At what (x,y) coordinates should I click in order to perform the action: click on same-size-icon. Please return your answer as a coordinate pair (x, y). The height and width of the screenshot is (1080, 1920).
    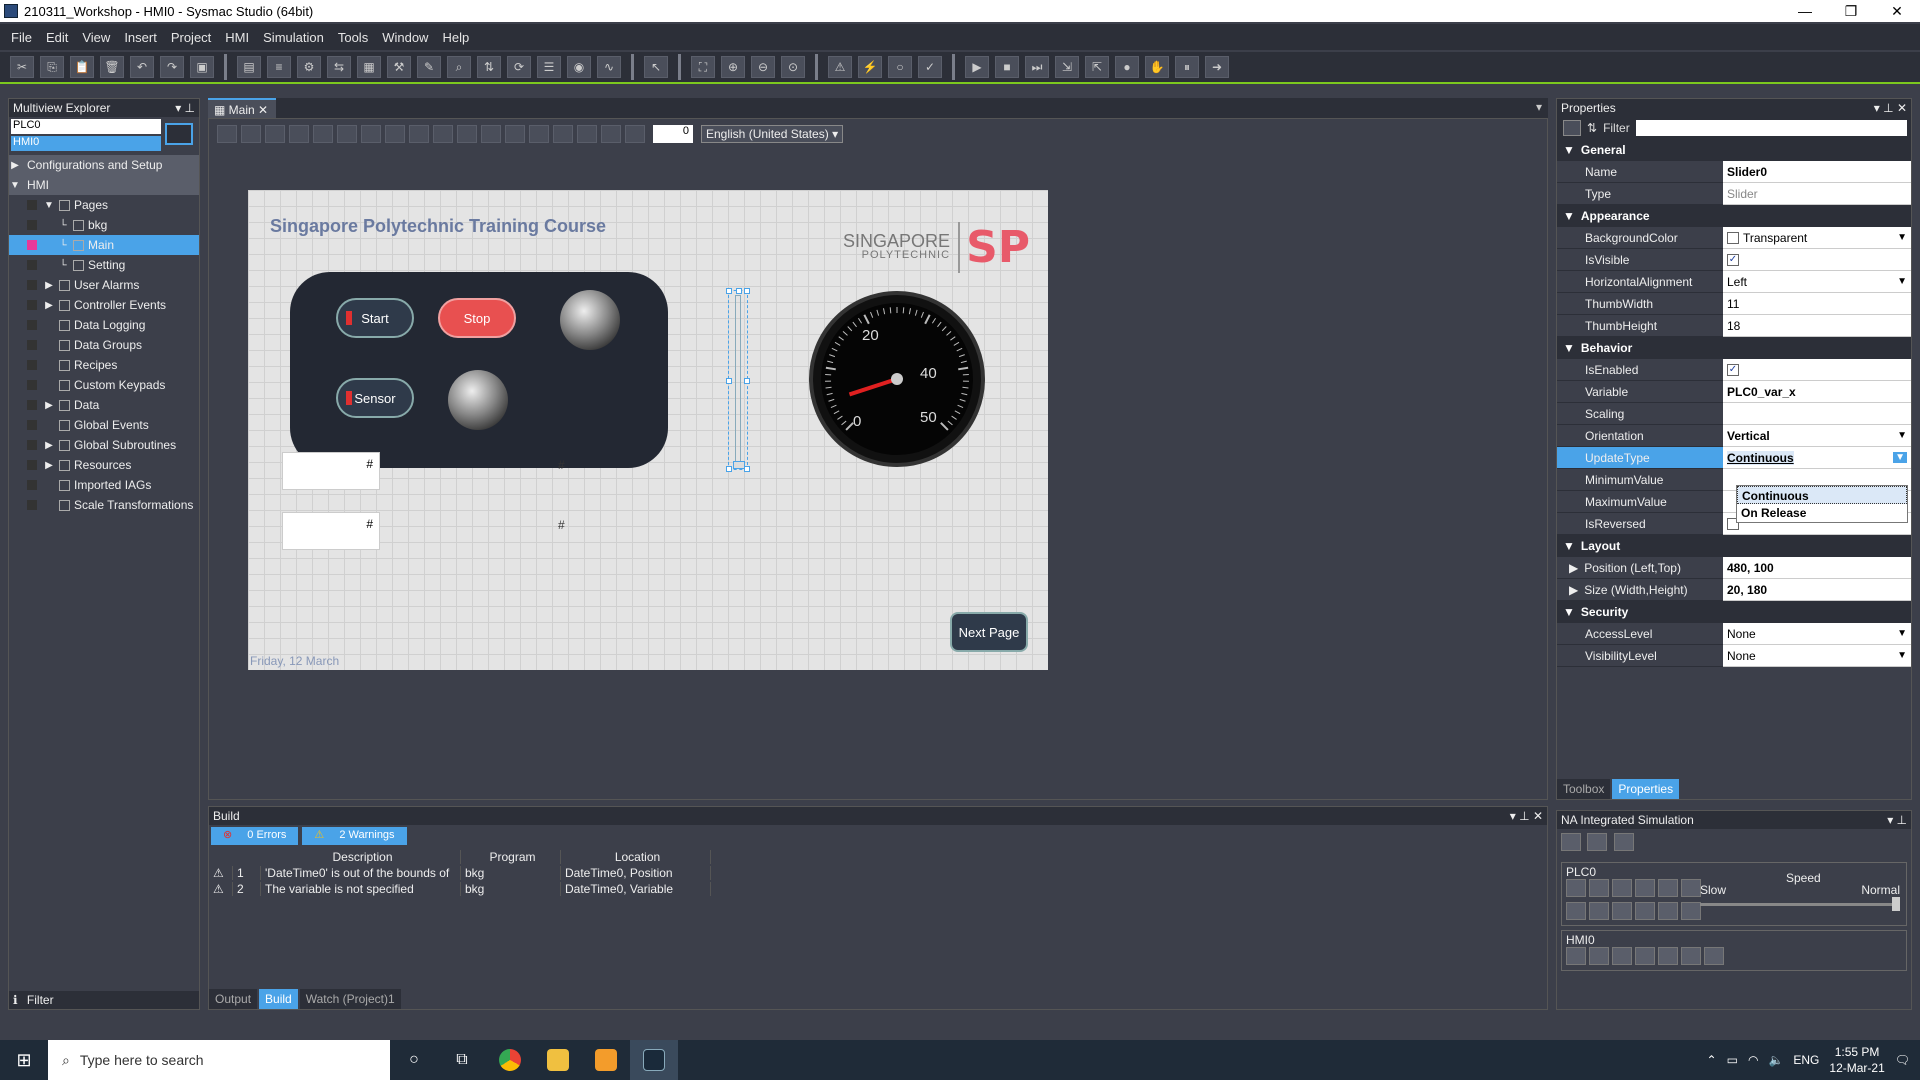
    Looking at the image, I should click on (611, 134).